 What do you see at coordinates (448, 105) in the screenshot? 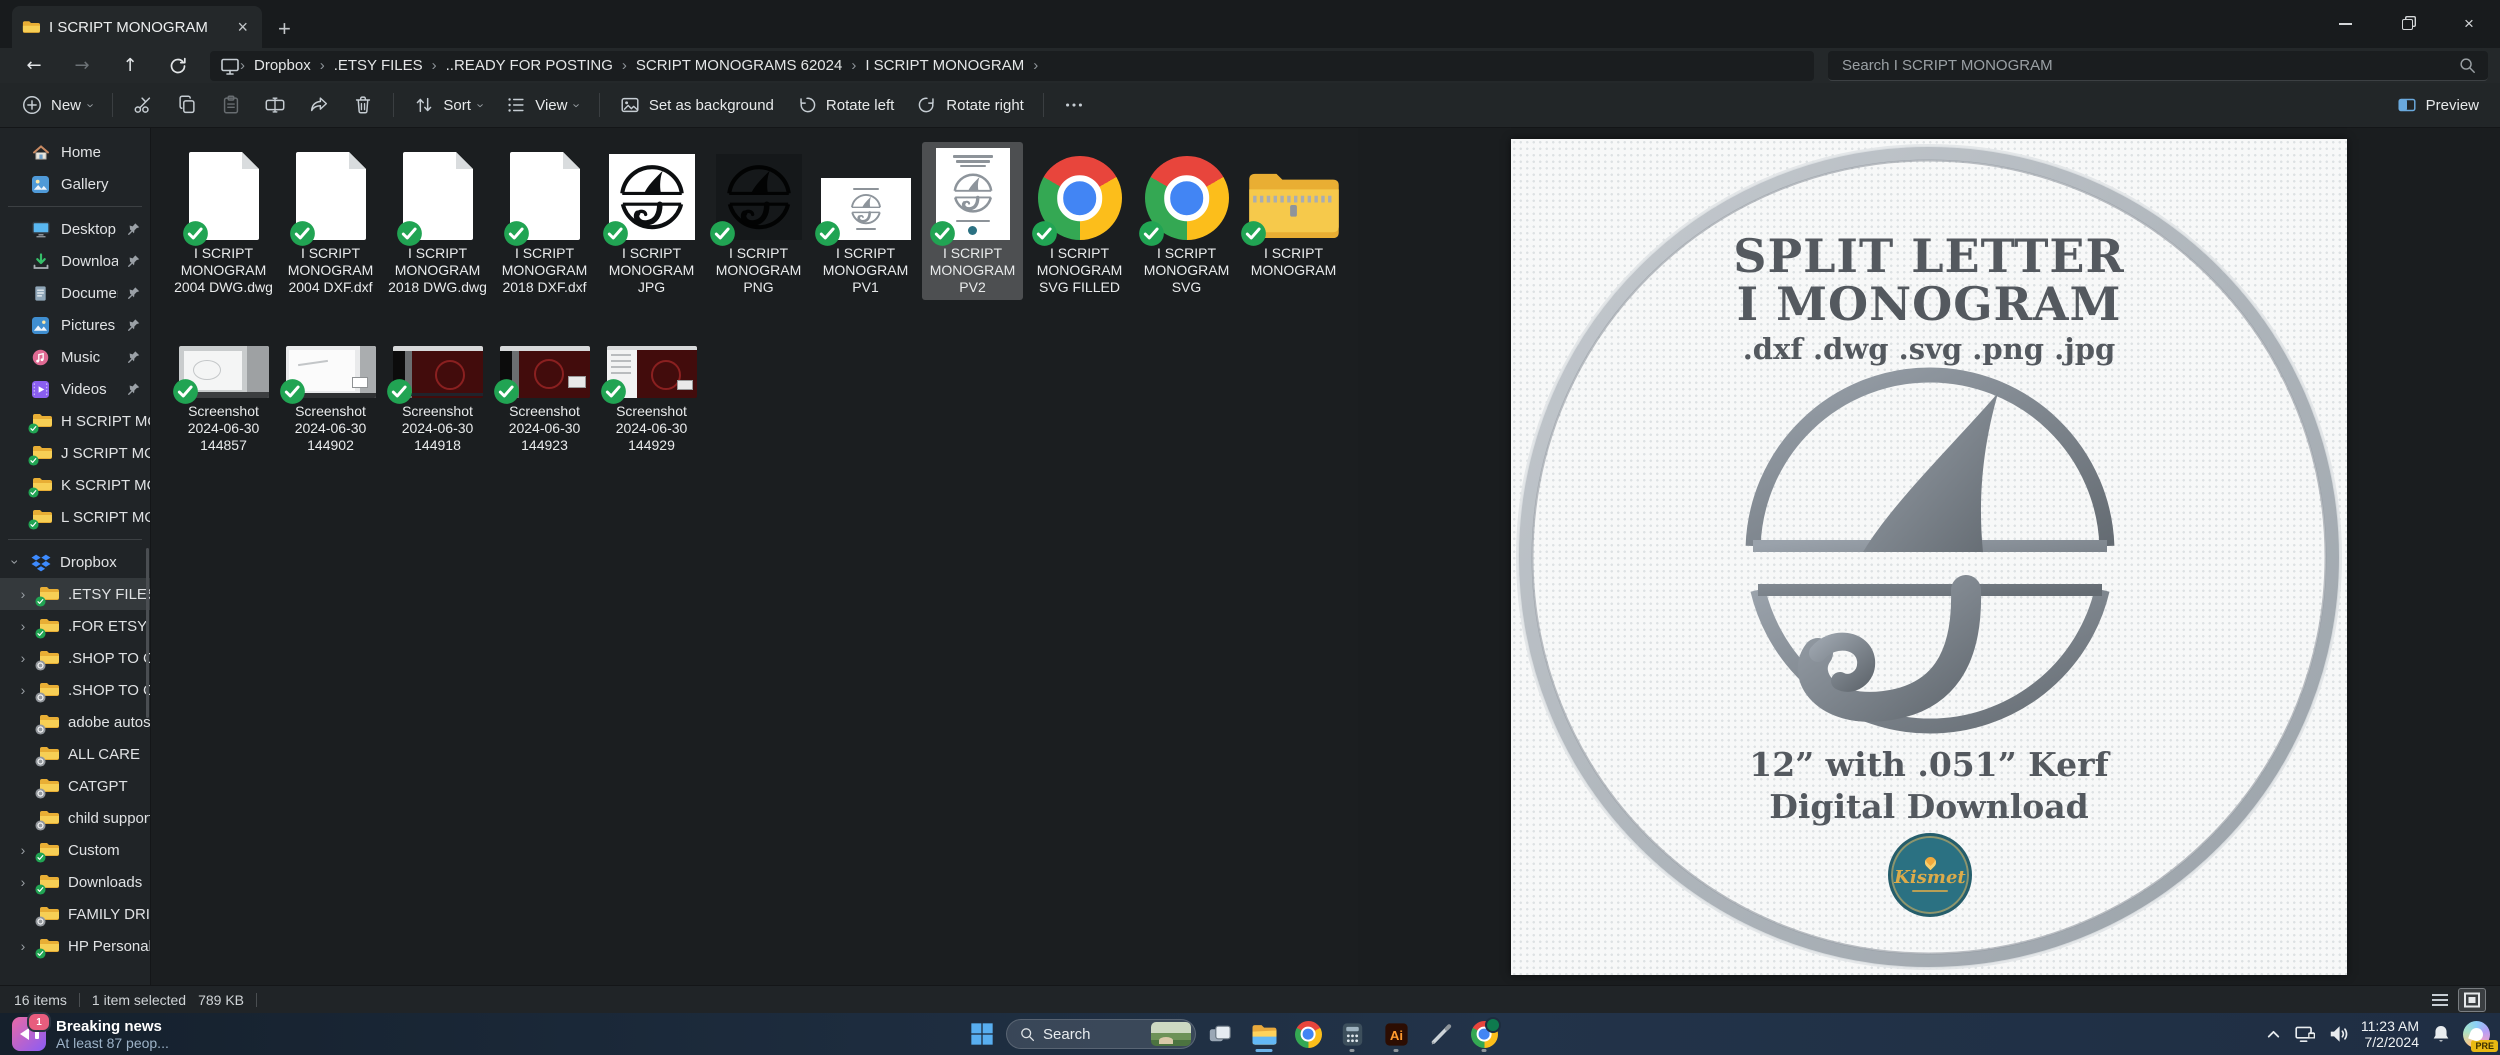
I see `sort-button: Sort` at bounding box center [448, 105].